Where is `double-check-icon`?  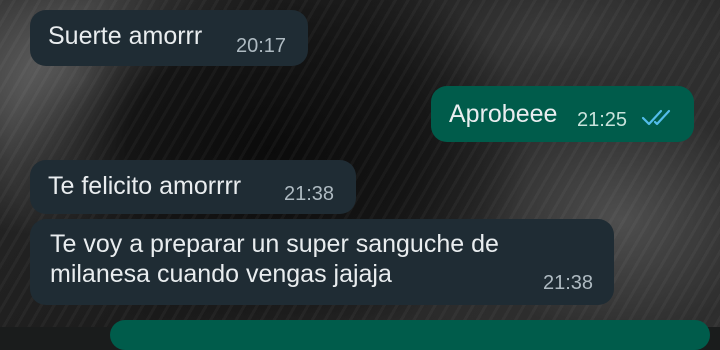 double-check-icon is located at coordinates (656, 117).